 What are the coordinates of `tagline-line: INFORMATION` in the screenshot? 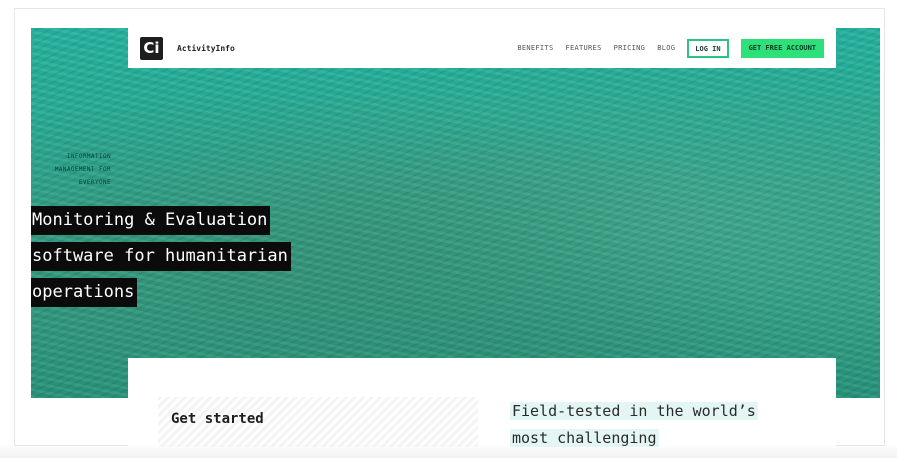 It's located at (88, 156).